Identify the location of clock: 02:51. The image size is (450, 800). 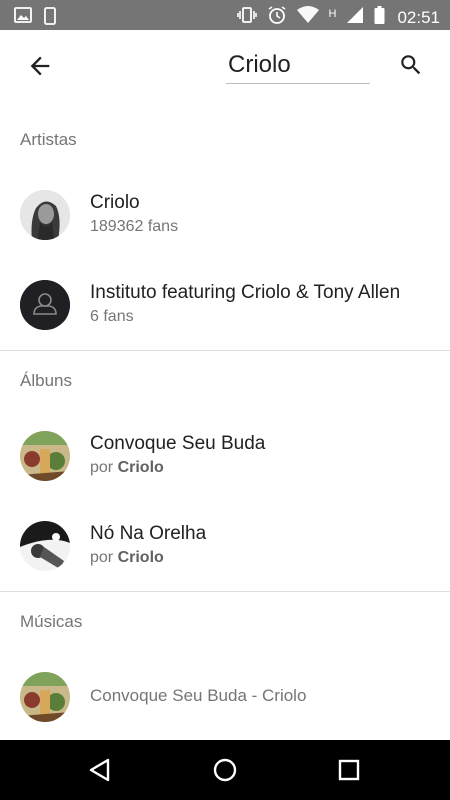
(418, 17).